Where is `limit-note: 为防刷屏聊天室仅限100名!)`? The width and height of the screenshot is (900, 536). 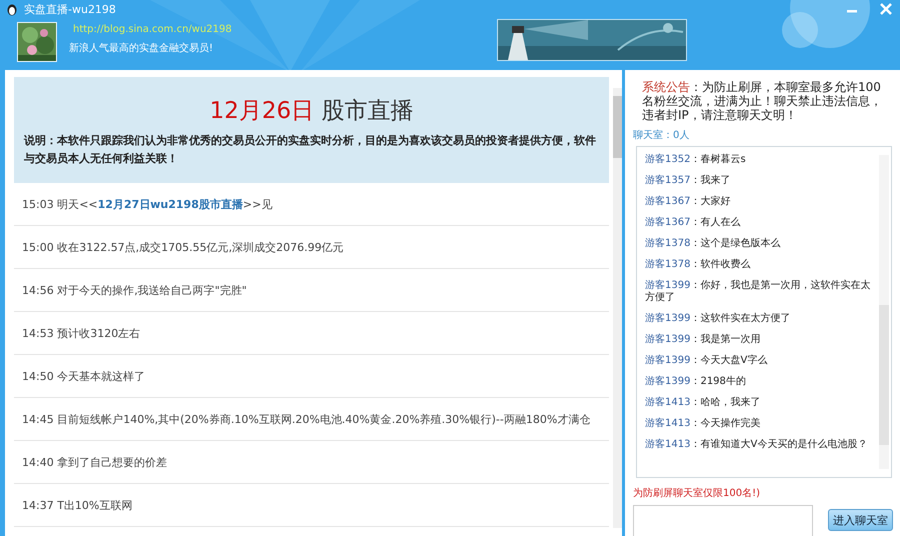 limit-note: 为防刷屏聊天室仅限100名!) is located at coordinates (697, 493).